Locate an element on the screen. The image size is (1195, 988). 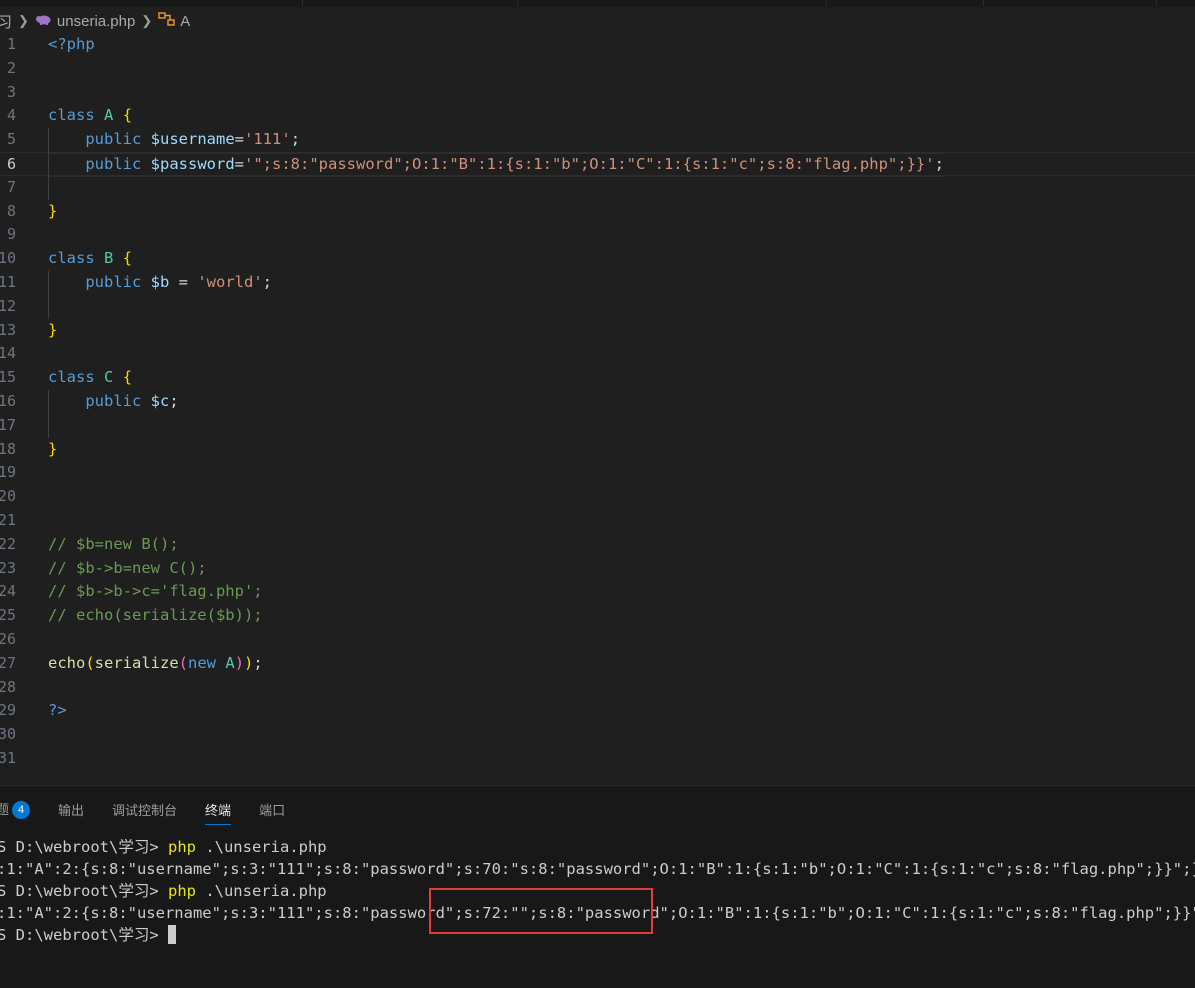
code-text: // $b->b->c='flag.php'; is located at coordinates (155, 592).